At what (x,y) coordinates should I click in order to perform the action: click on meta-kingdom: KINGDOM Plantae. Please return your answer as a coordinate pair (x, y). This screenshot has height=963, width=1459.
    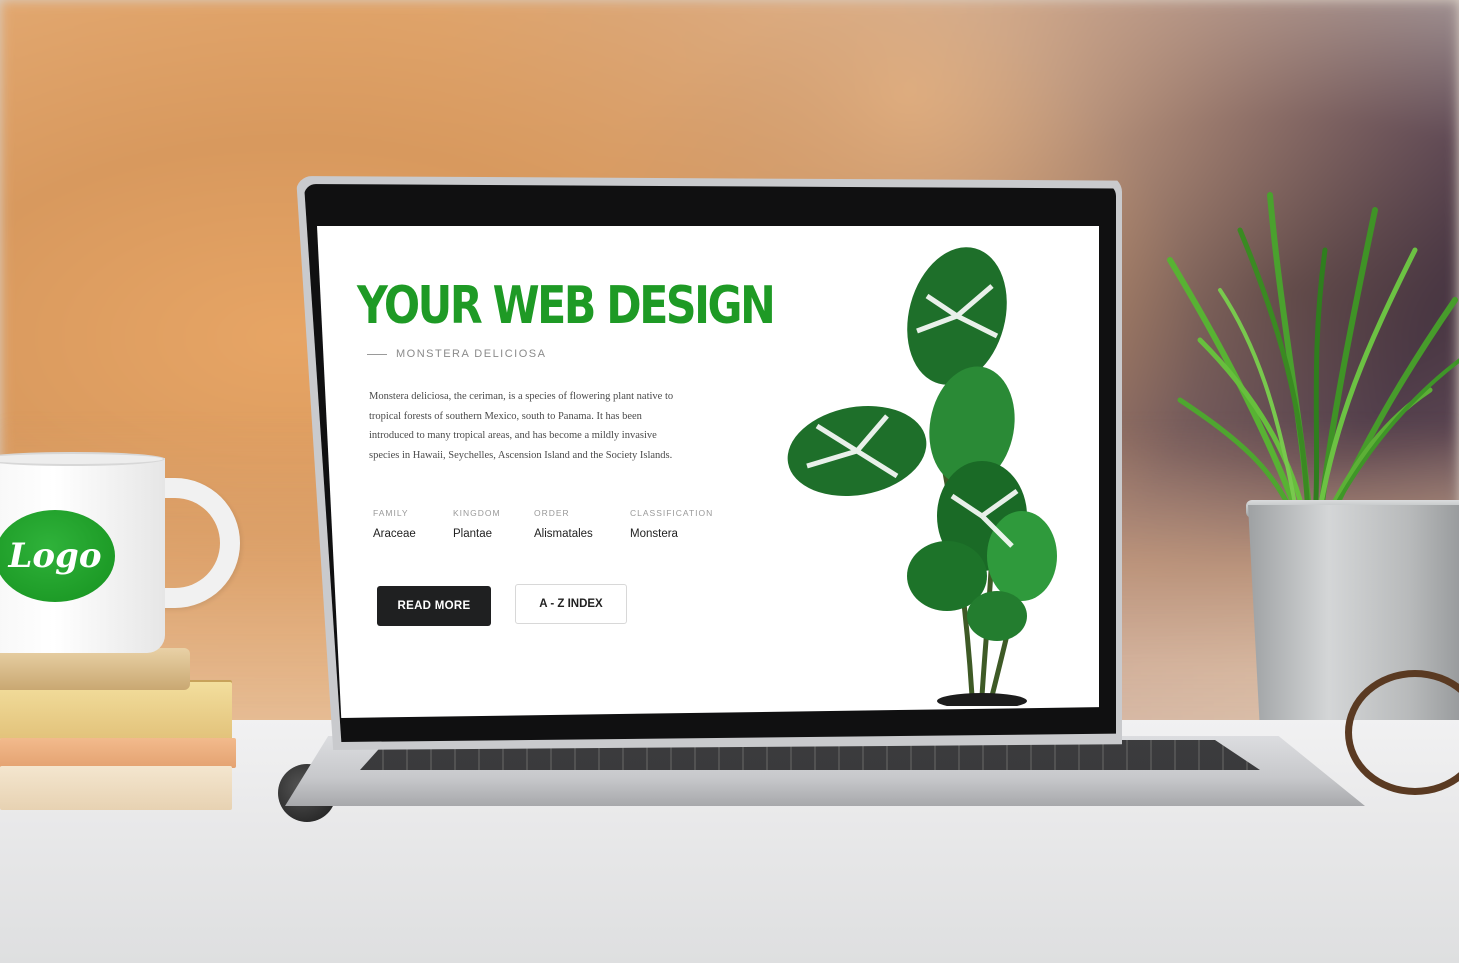
    Looking at the image, I should click on (498, 524).